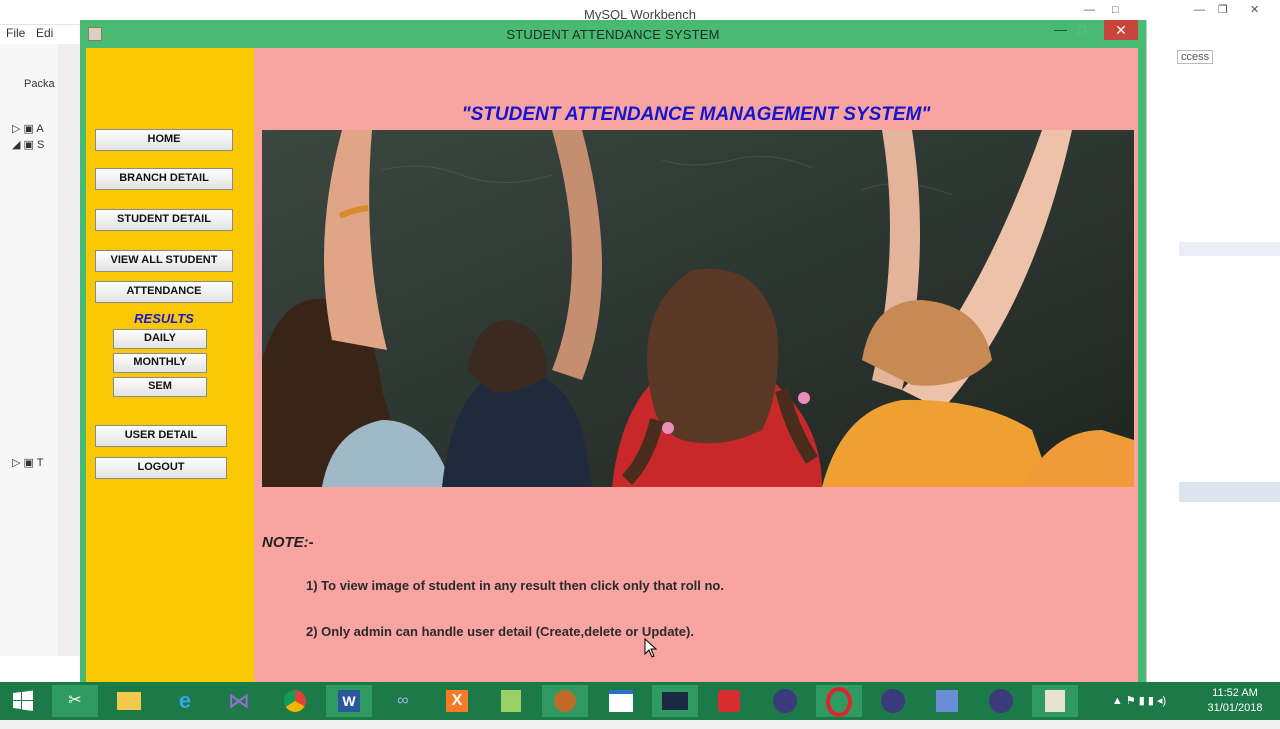 This screenshot has width=1280, height=729. What do you see at coordinates (785, 701) in the screenshot?
I see `eclipse-icon` at bounding box center [785, 701].